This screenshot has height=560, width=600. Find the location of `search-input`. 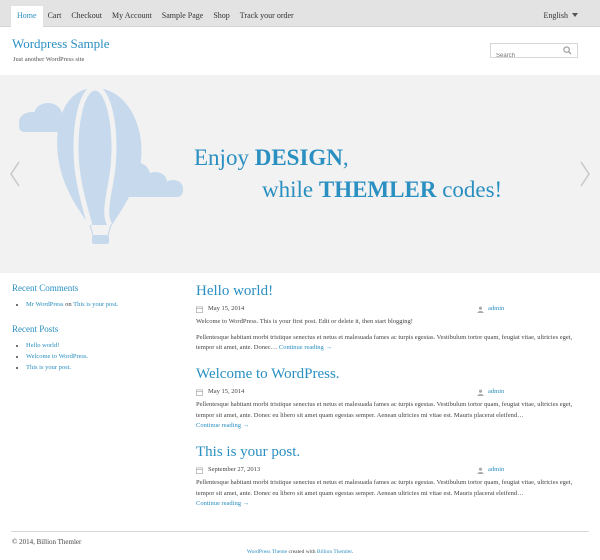

search-input is located at coordinates (526, 56).